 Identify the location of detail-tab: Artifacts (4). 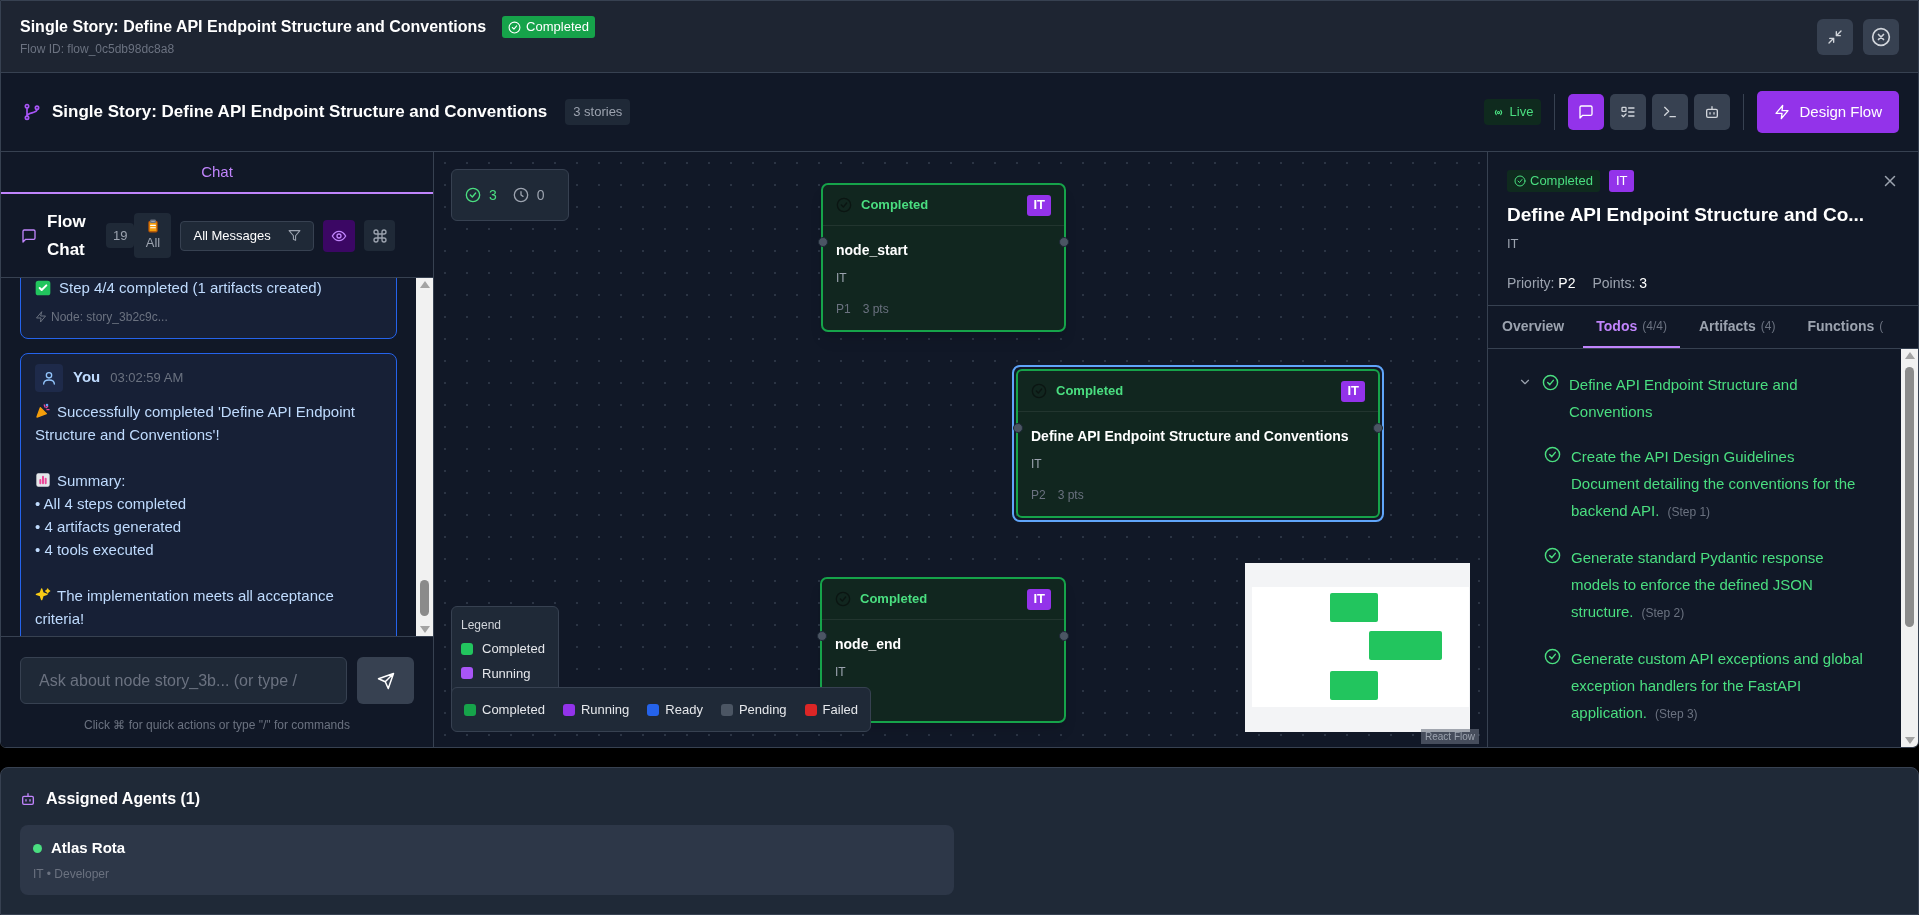
(1737, 327).